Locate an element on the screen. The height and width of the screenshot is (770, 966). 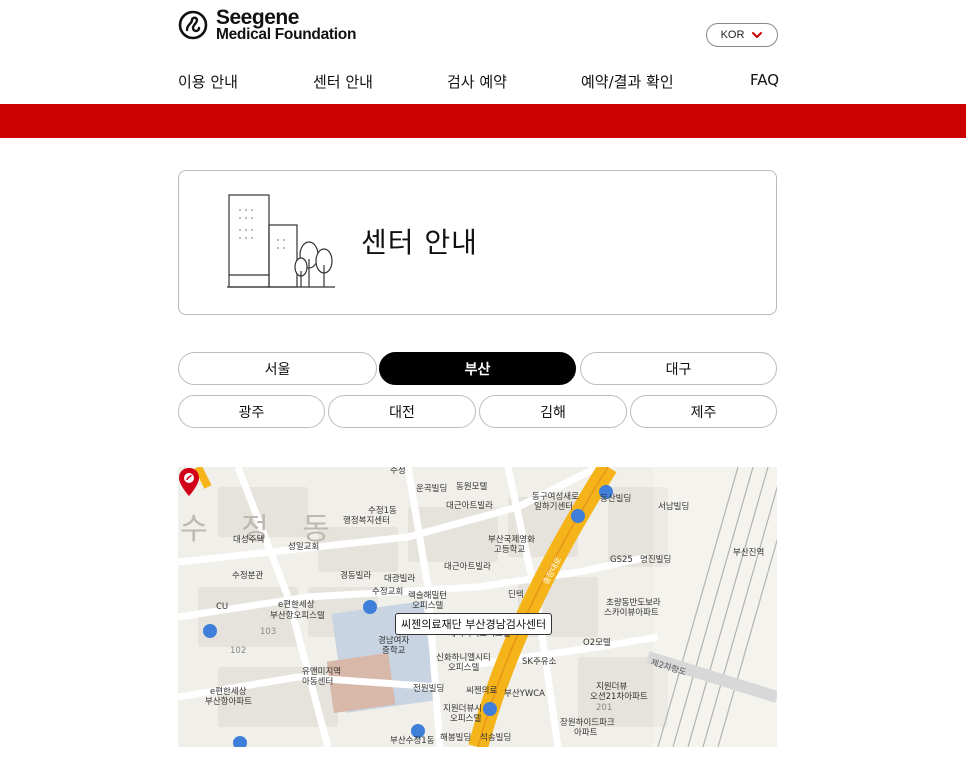
map-pin-icon is located at coordinates (189, 482).